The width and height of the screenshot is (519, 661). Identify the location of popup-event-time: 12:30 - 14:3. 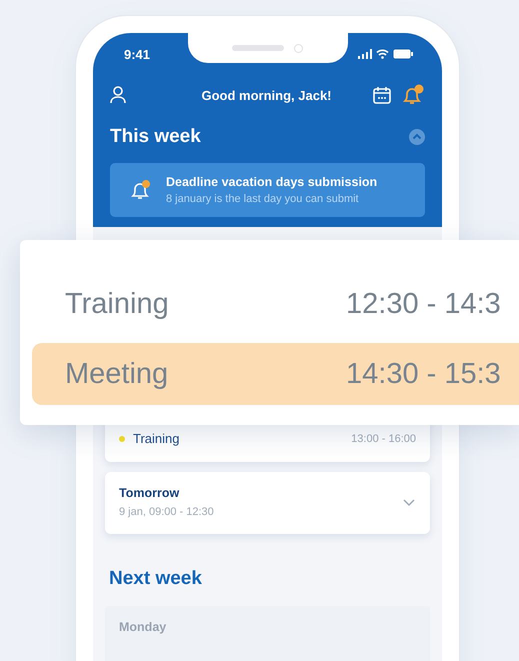
(423, 304).